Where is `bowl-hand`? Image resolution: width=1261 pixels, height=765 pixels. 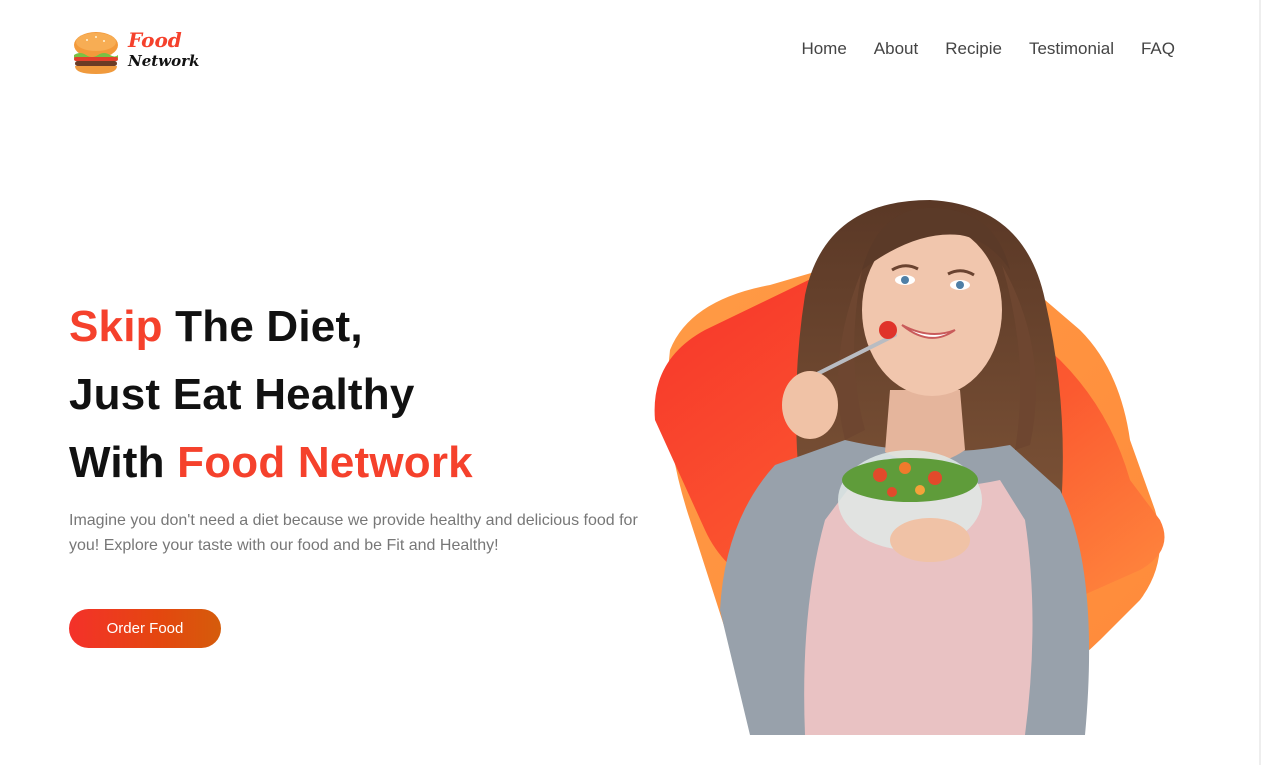 bowl-hand is located at coordinates (930, 540).